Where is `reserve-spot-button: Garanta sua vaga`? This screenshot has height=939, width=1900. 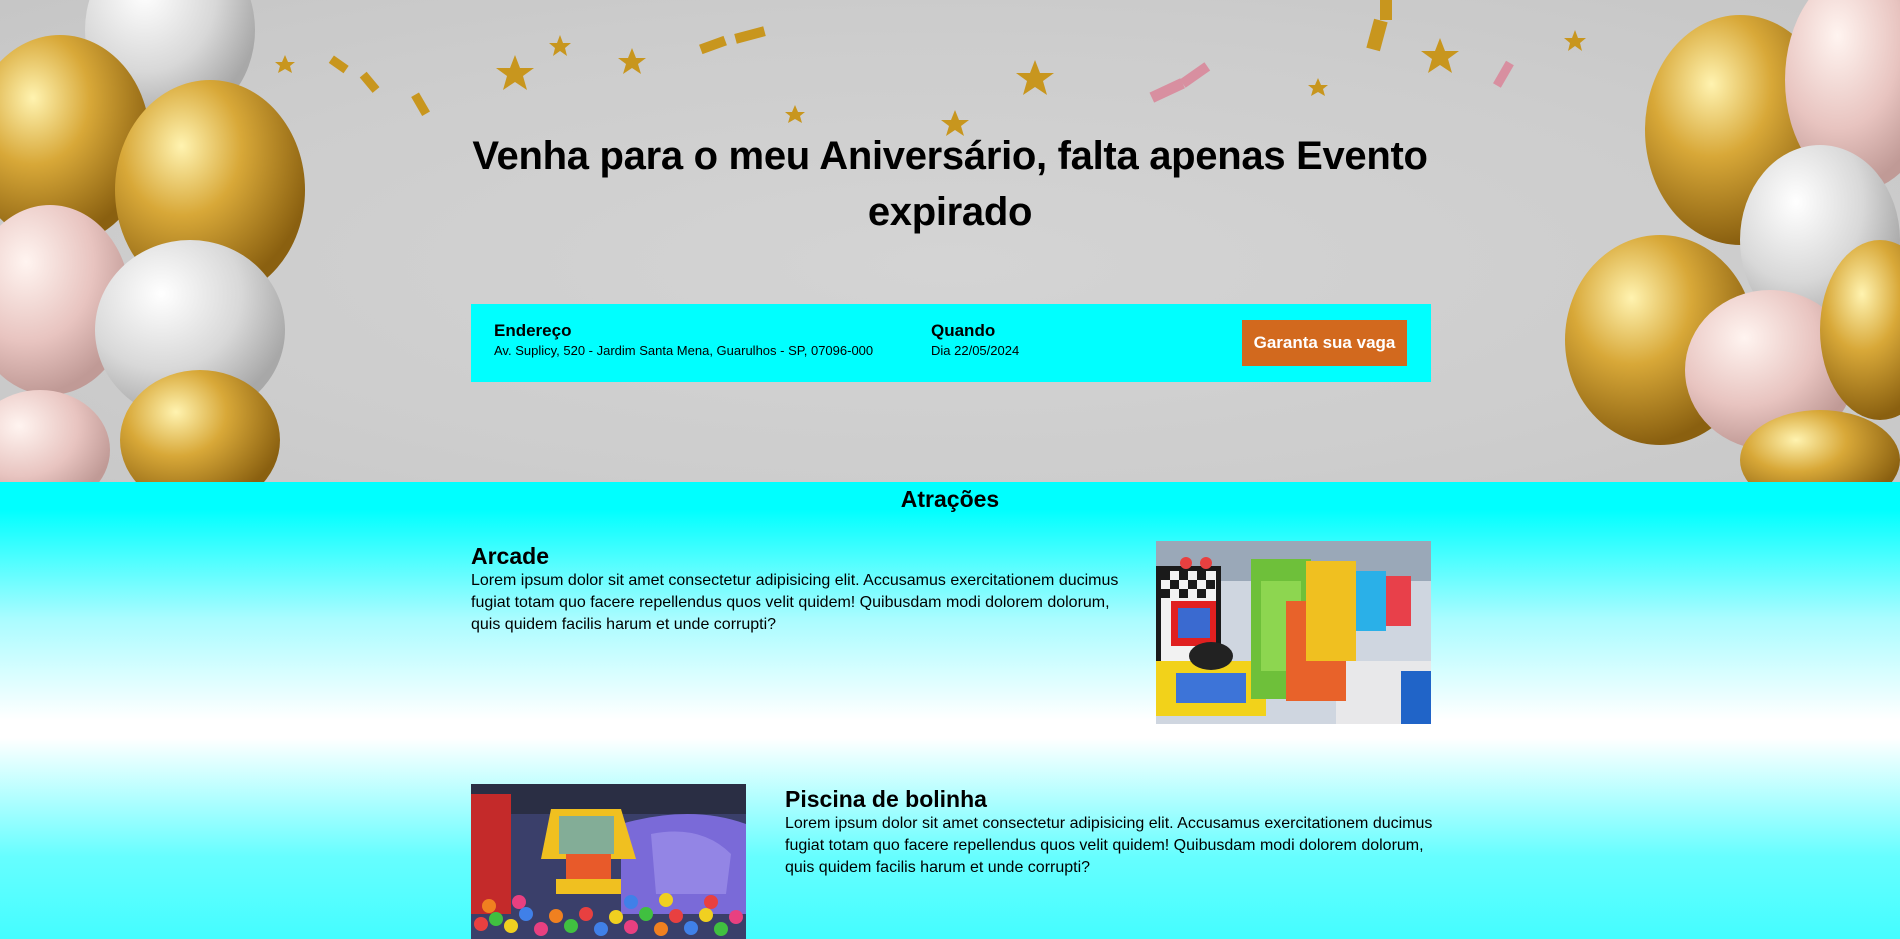 reserve-spot-button: Garanta sua vaga is located at coordinates (1324, 343).